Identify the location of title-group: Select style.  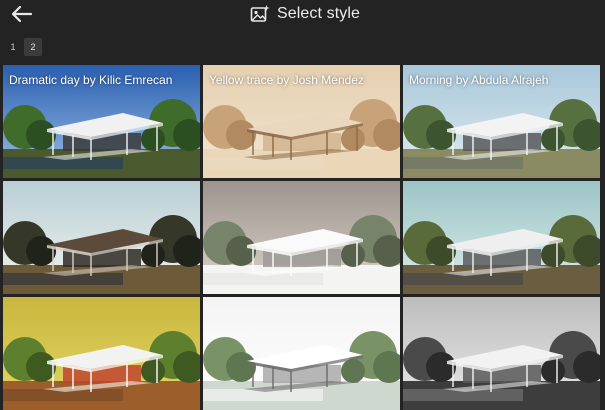
(305, 14).